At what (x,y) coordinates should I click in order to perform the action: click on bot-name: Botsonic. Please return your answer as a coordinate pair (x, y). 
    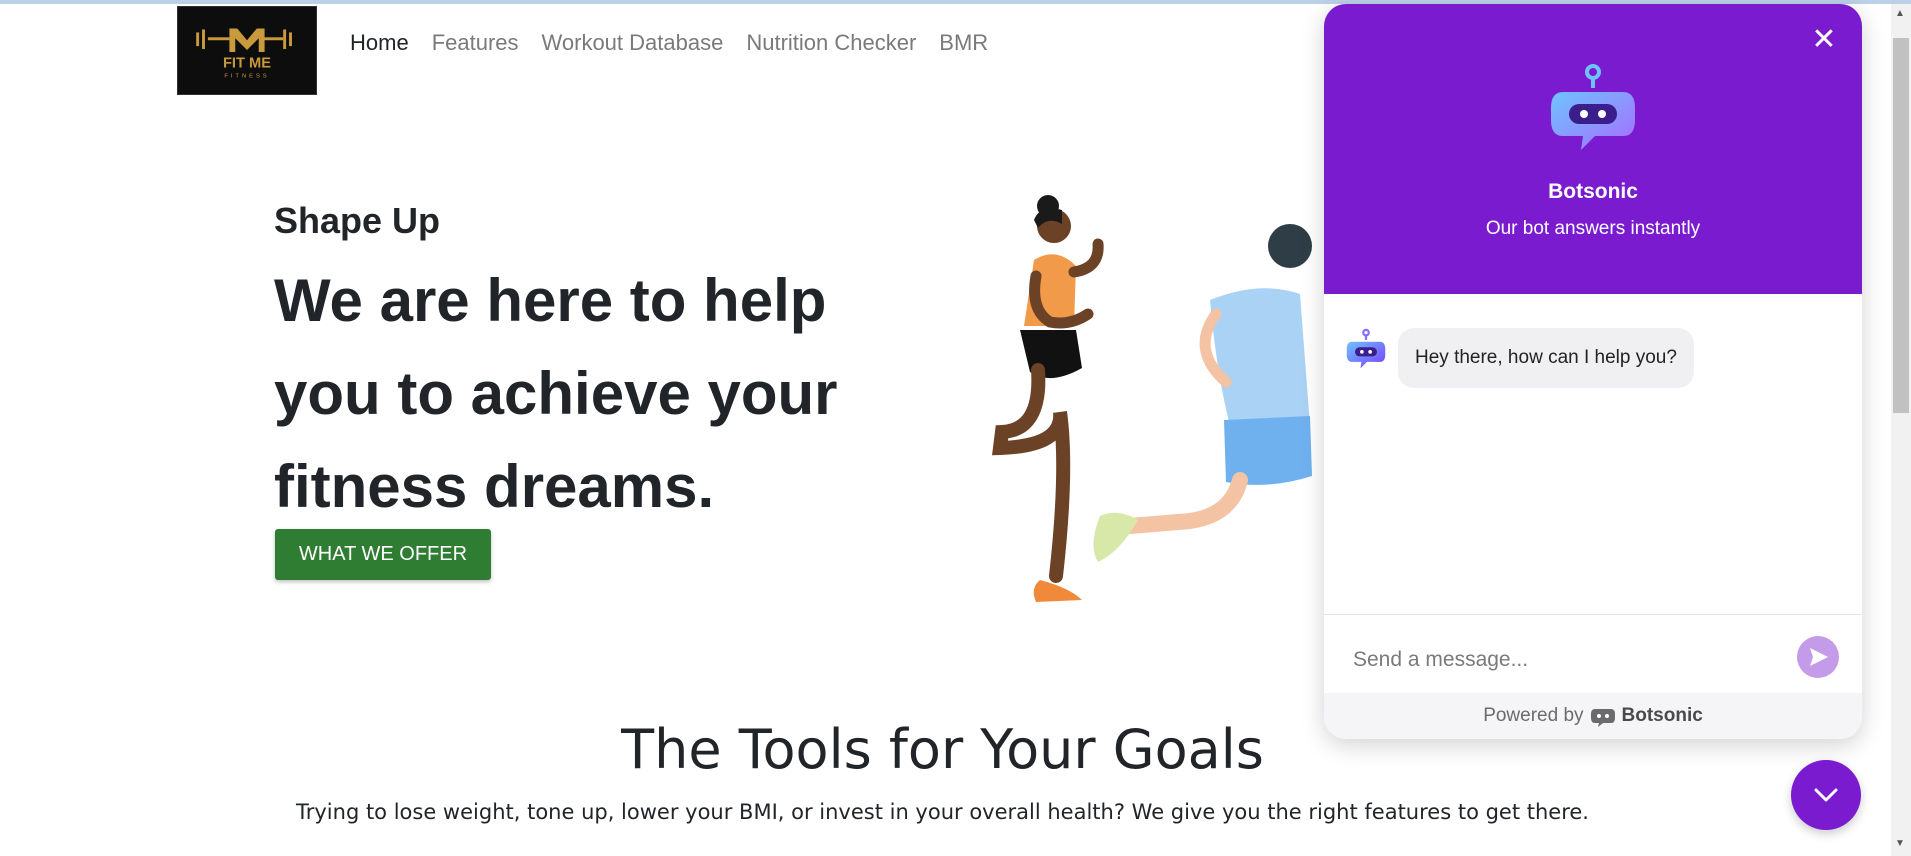
    Looking at the image, I should click on (1593, 191).